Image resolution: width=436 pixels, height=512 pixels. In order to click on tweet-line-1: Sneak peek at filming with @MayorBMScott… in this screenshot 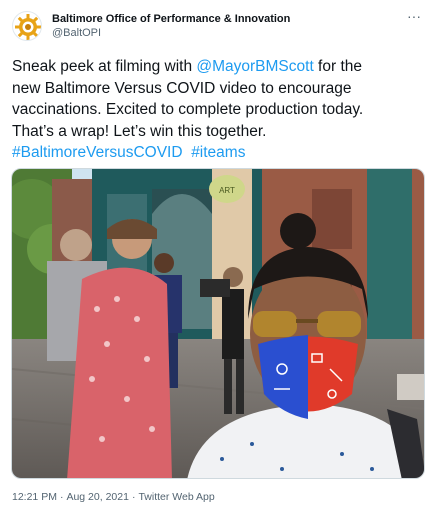, I will do `click(219, 67)`.